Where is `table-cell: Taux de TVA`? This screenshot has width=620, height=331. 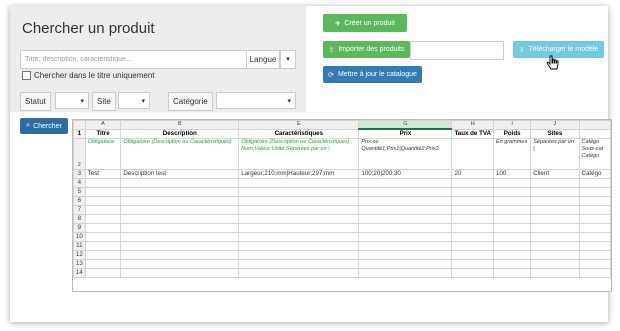
table-cell: Taux de TVA is located at coordinates (473, 133).